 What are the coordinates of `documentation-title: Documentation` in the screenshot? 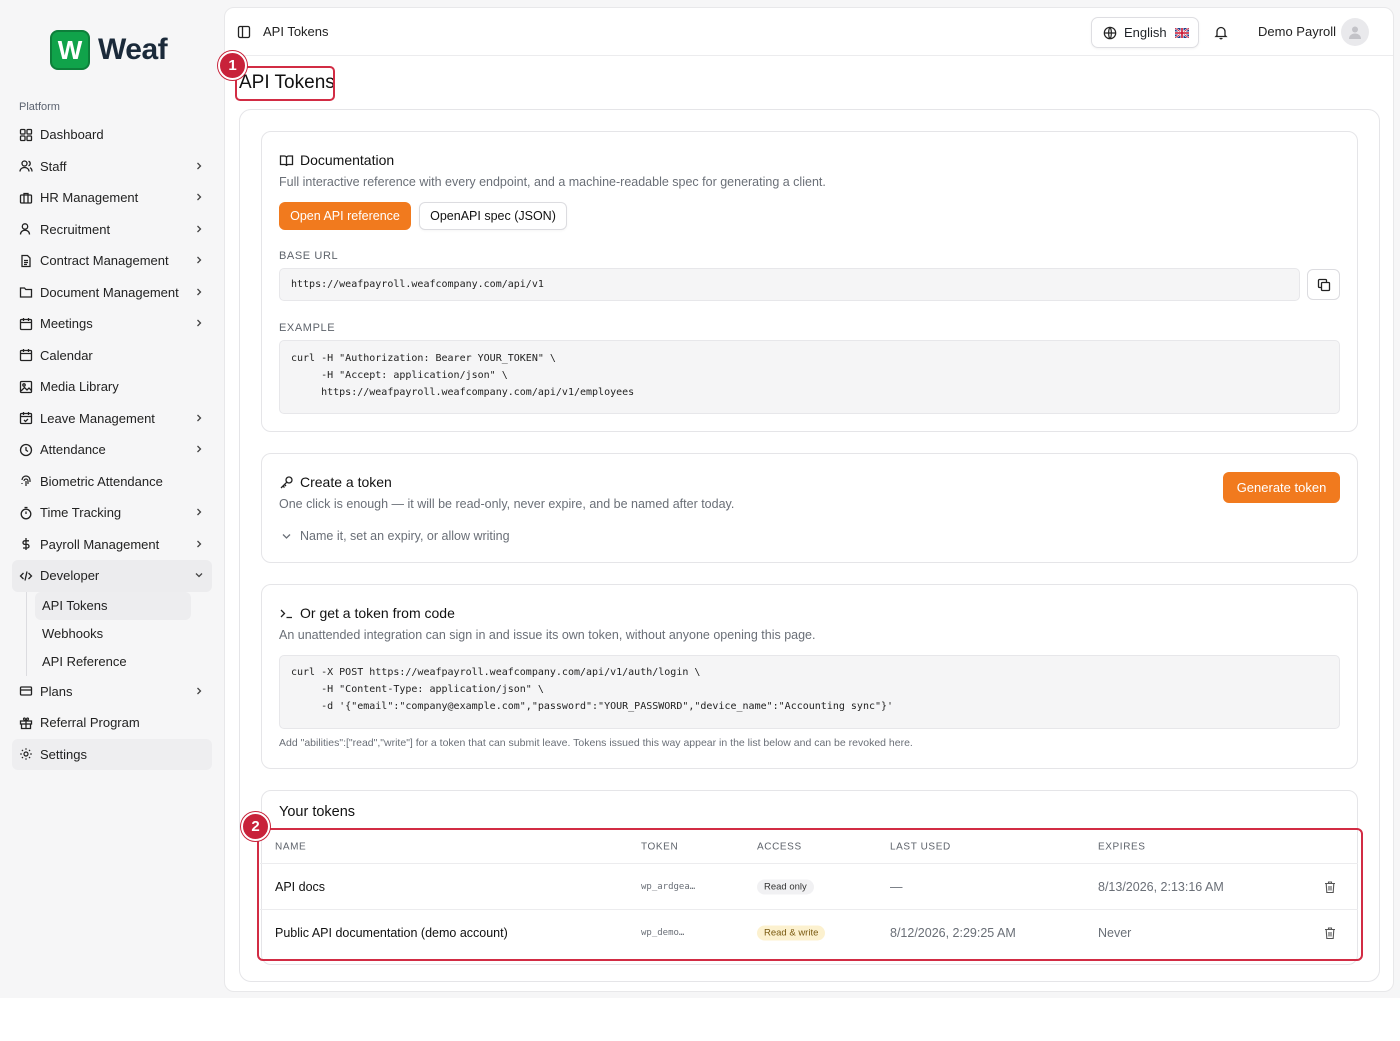 It's located at (336, 160).